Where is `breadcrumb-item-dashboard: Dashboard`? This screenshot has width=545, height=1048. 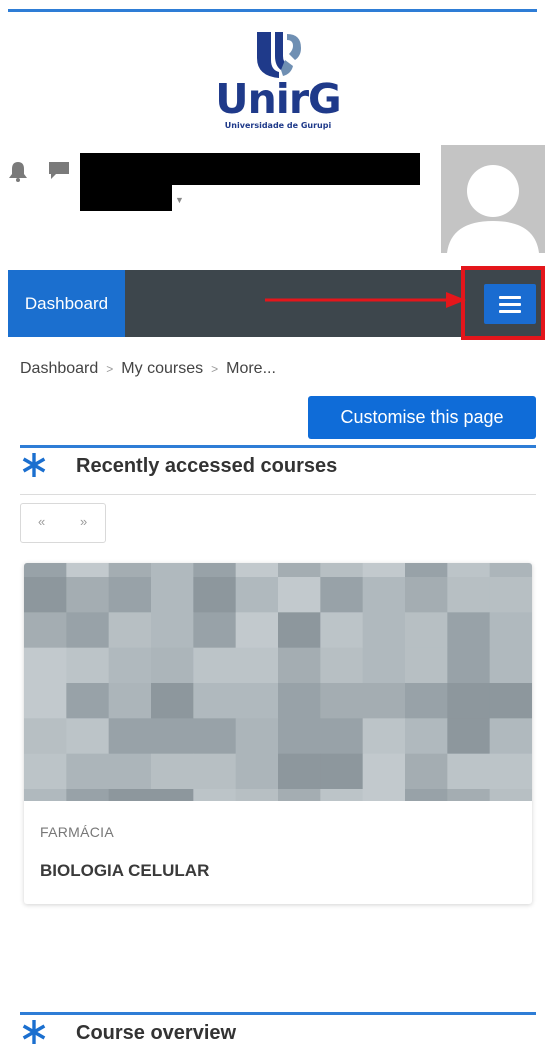
breadcrumb-item-dashboard: Dashboard is located at coordinates (59, 368).